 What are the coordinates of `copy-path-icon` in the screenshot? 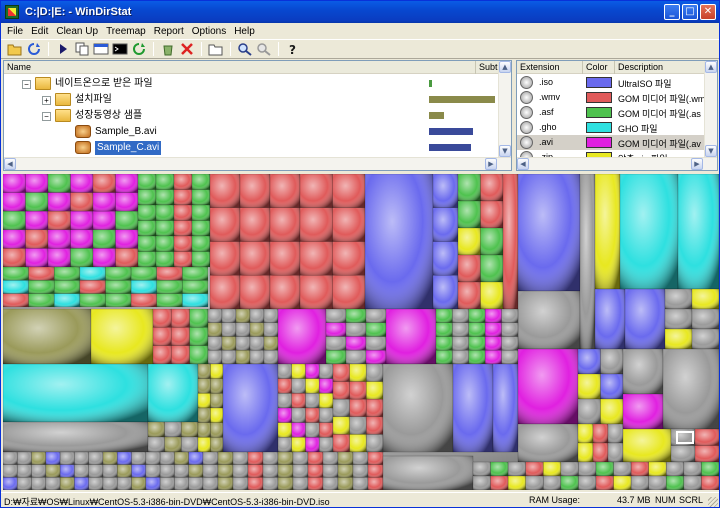 It's located at (82, 49).